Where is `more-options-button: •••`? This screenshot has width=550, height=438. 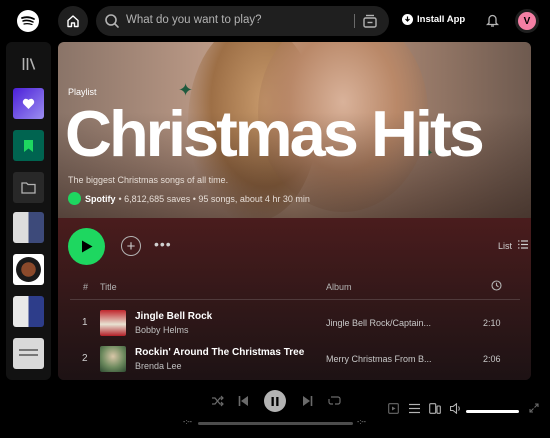
more-options-button: ••• is located at coordinates (163, 244).